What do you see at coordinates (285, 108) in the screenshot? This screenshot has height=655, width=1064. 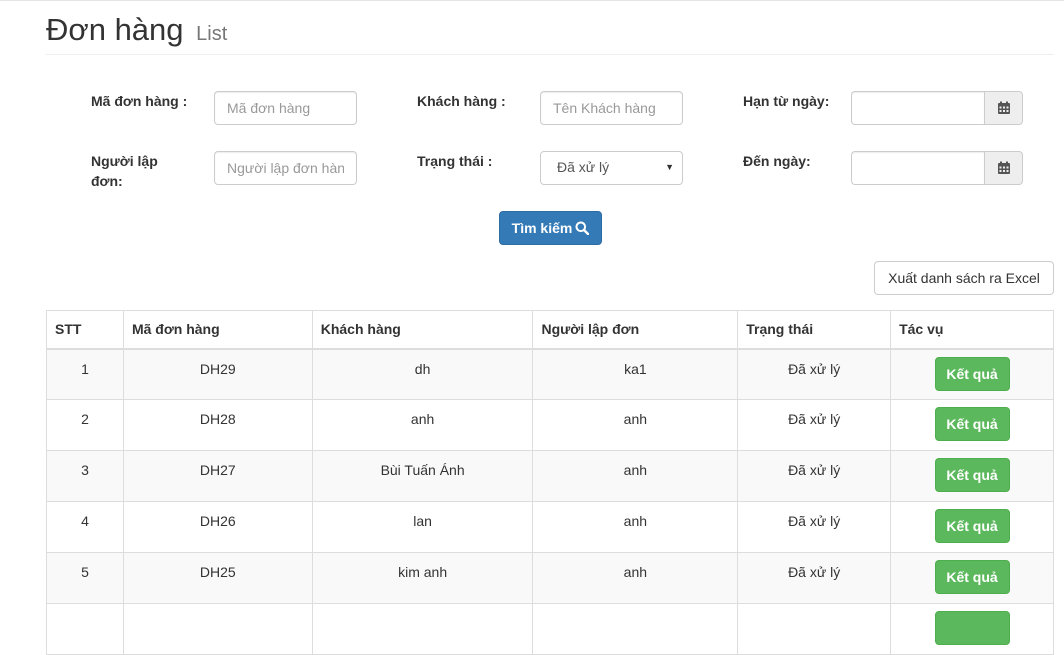 I see `order-code-input` at bounding box center [285, 108].